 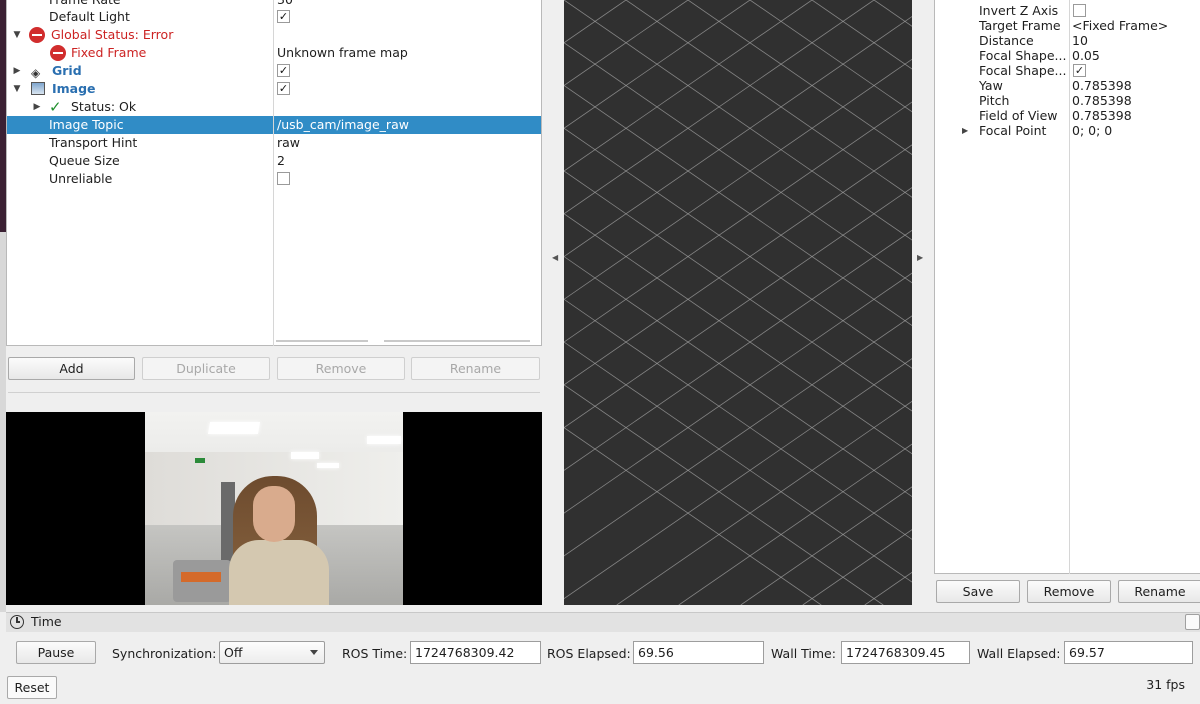 What do you see at coordinates (56, 652) in the screenshot?
I see `pause-button: Pause` at bounding box center [56, 652].